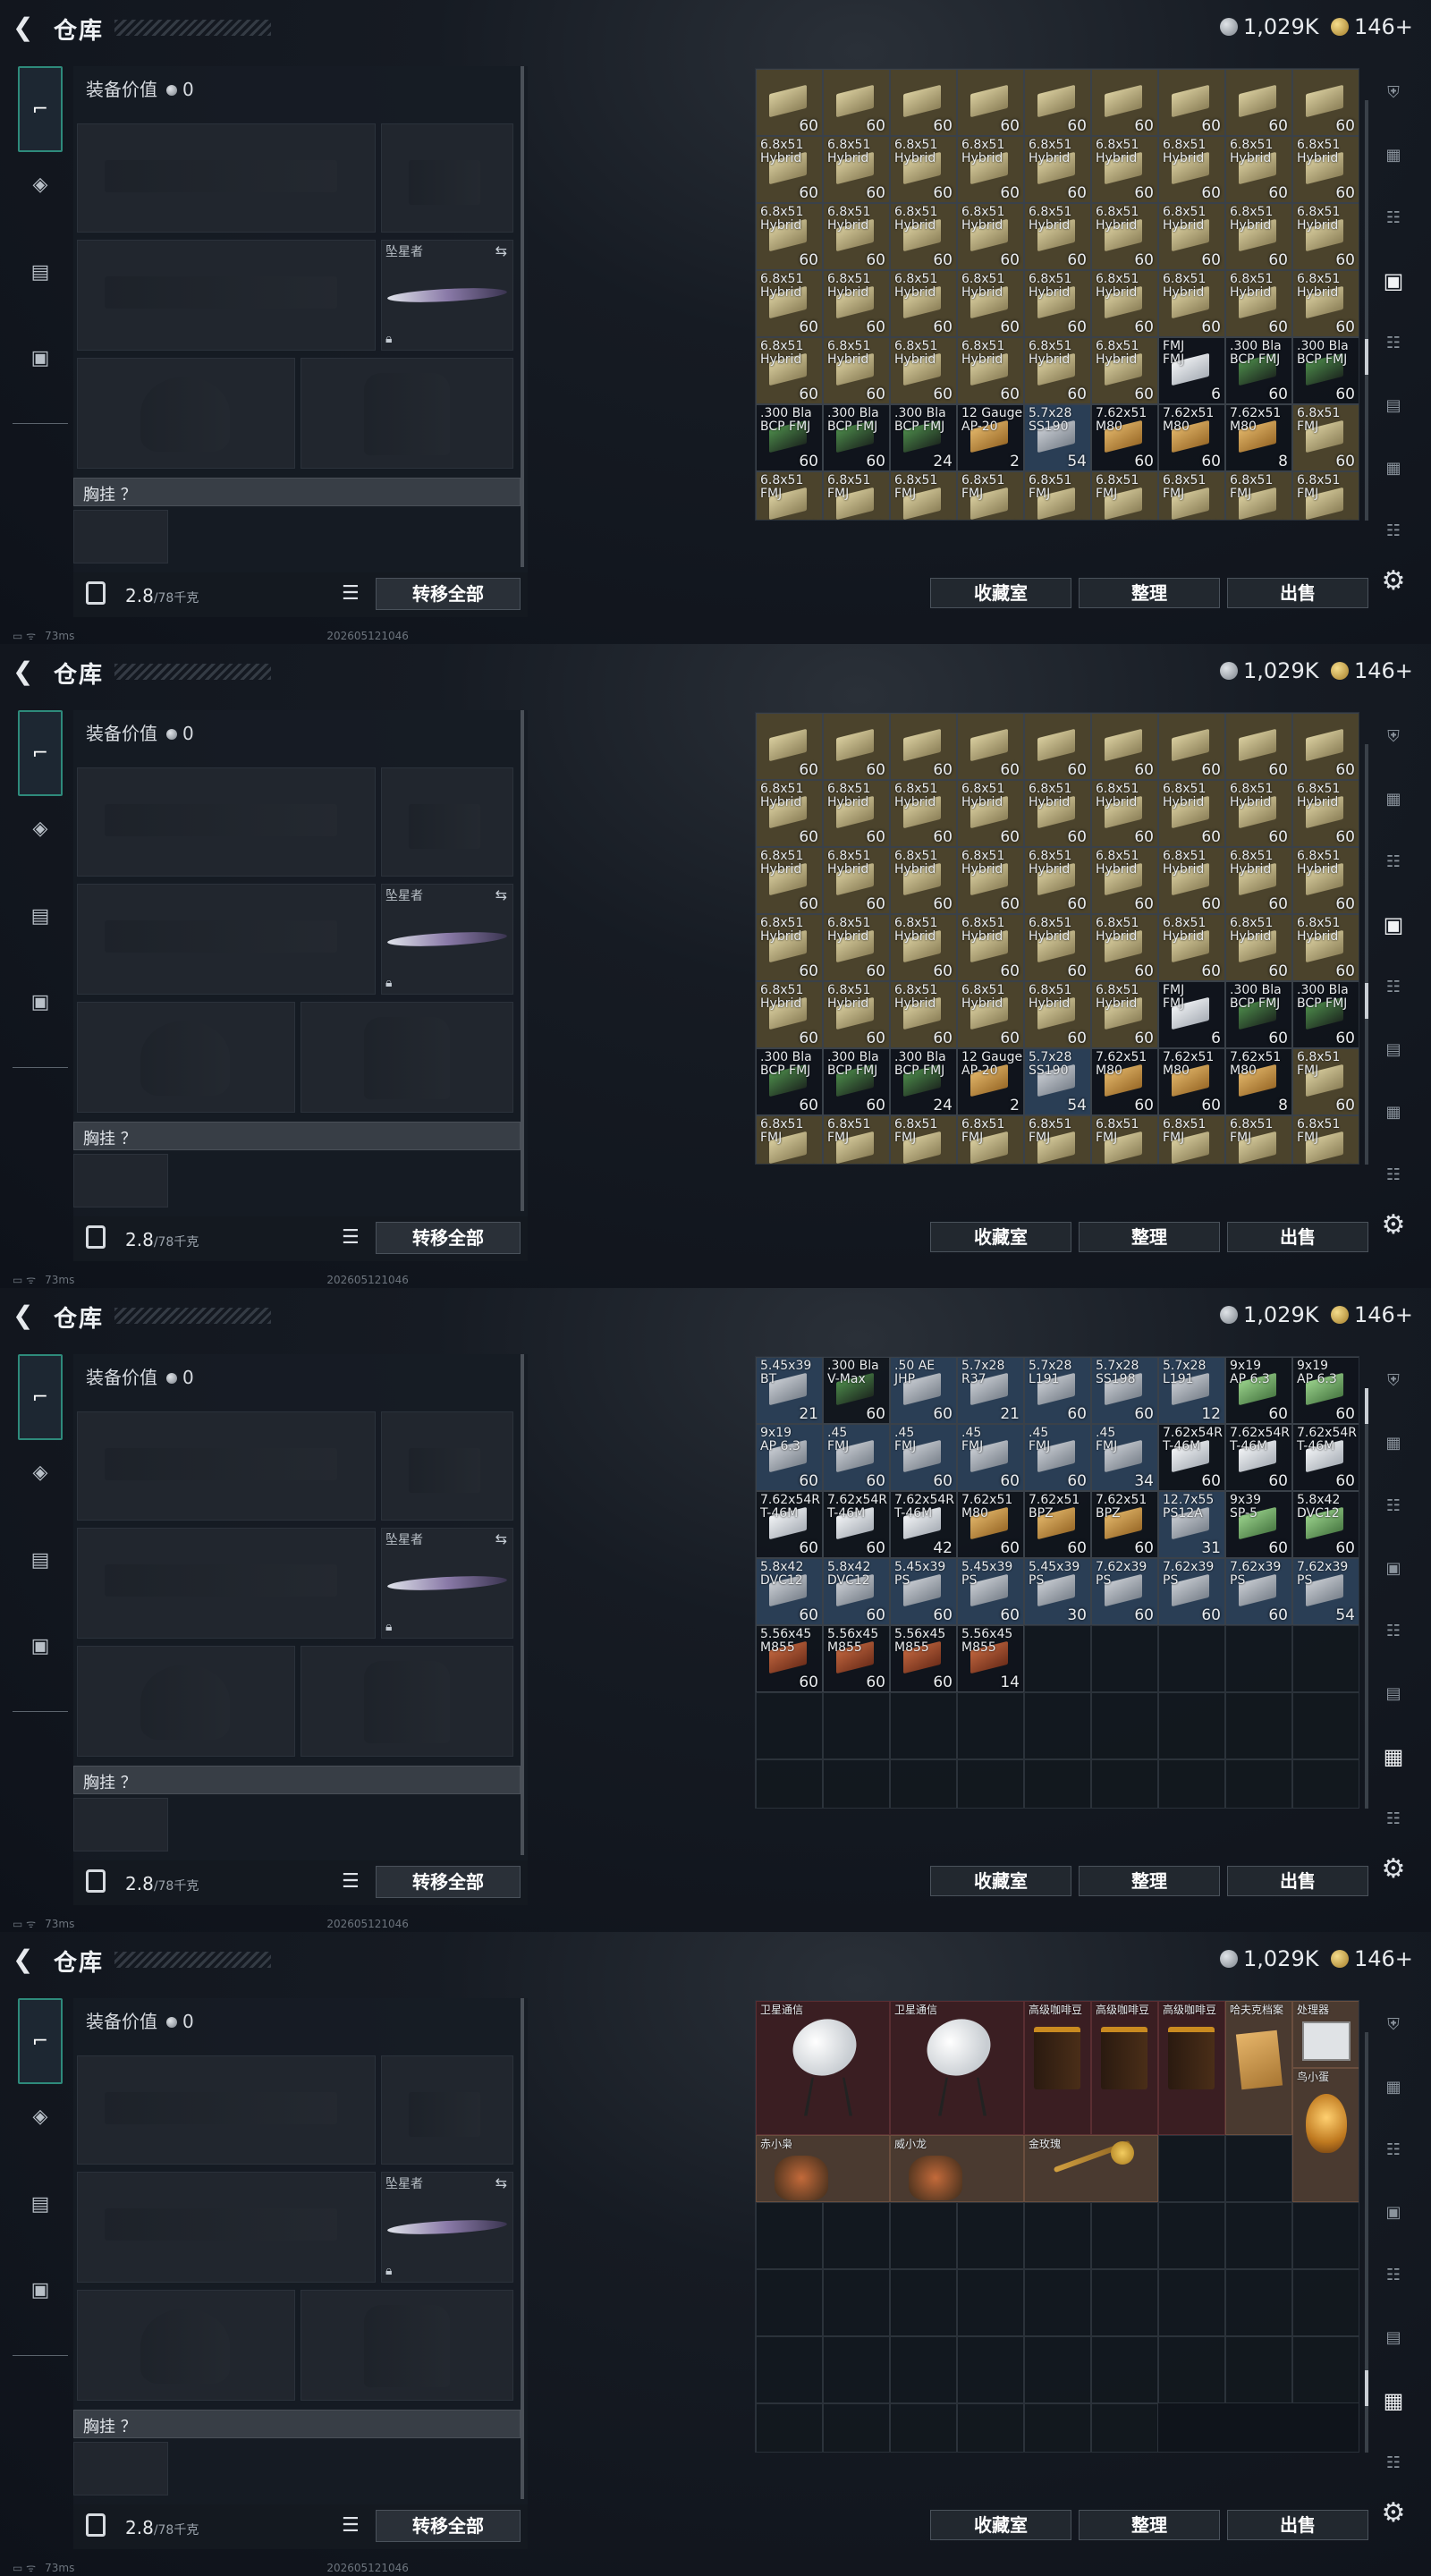 This screenshot has width=1431, height=2576. Describe the element at coordinates (41, 2041) in the screenshot. I see `gun-tab-icon: ⌐` at that location.